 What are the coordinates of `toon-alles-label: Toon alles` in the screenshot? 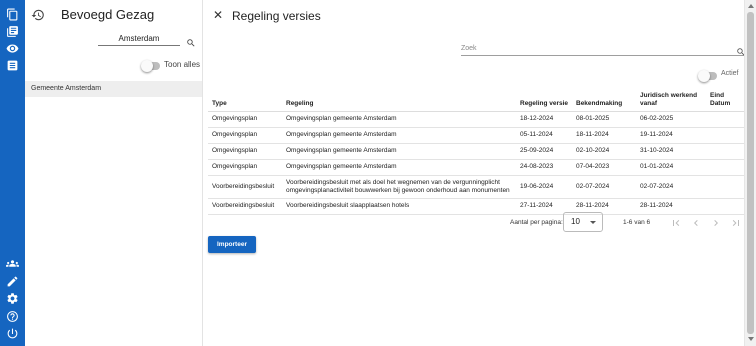 It's located at (182, 64).